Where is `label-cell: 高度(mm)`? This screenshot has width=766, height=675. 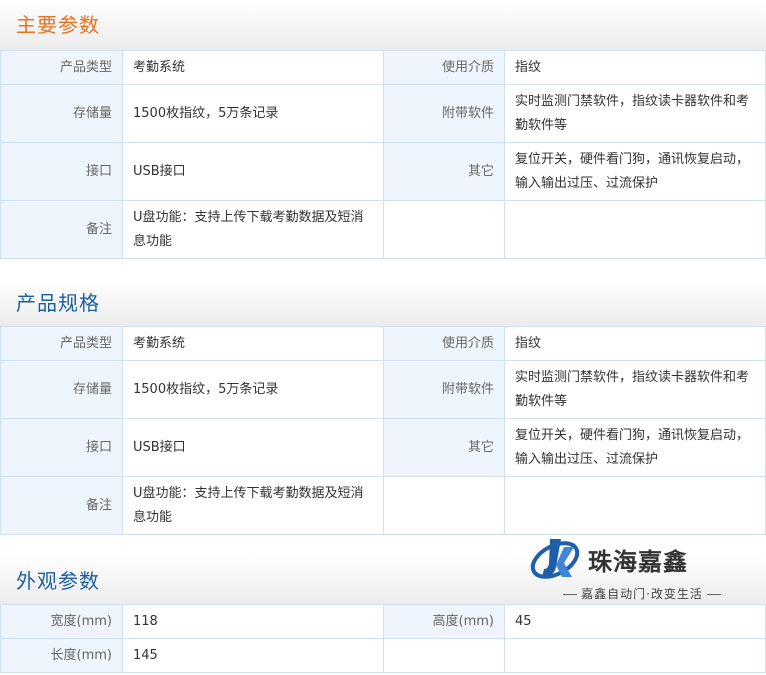
label-cell: 高度(mm) is located at coordinates (444, 621).